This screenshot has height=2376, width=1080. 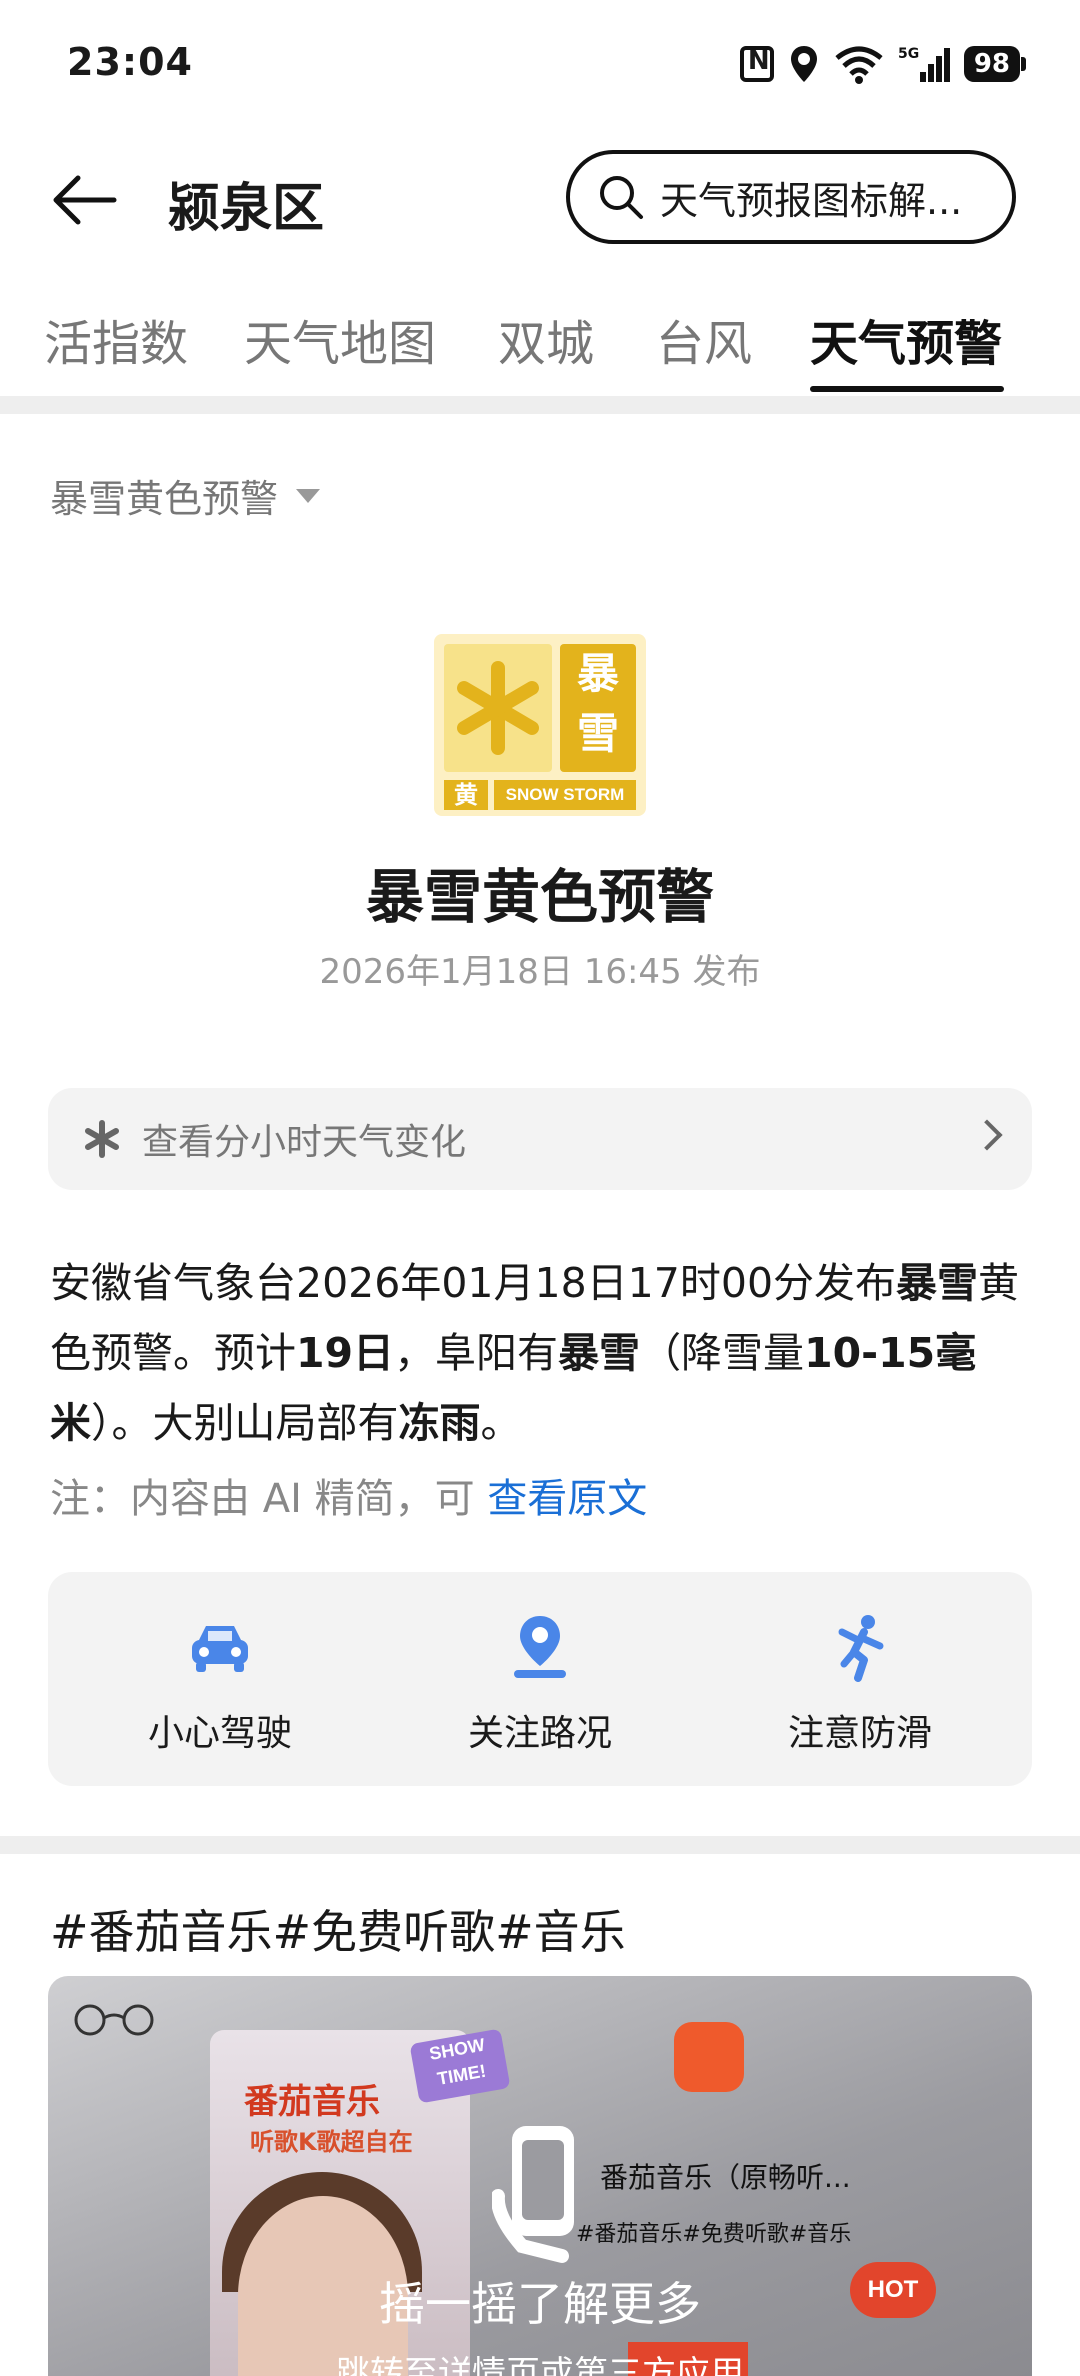 I want to click on tip-label: 注意防滑, so click(x=859, y=1733).